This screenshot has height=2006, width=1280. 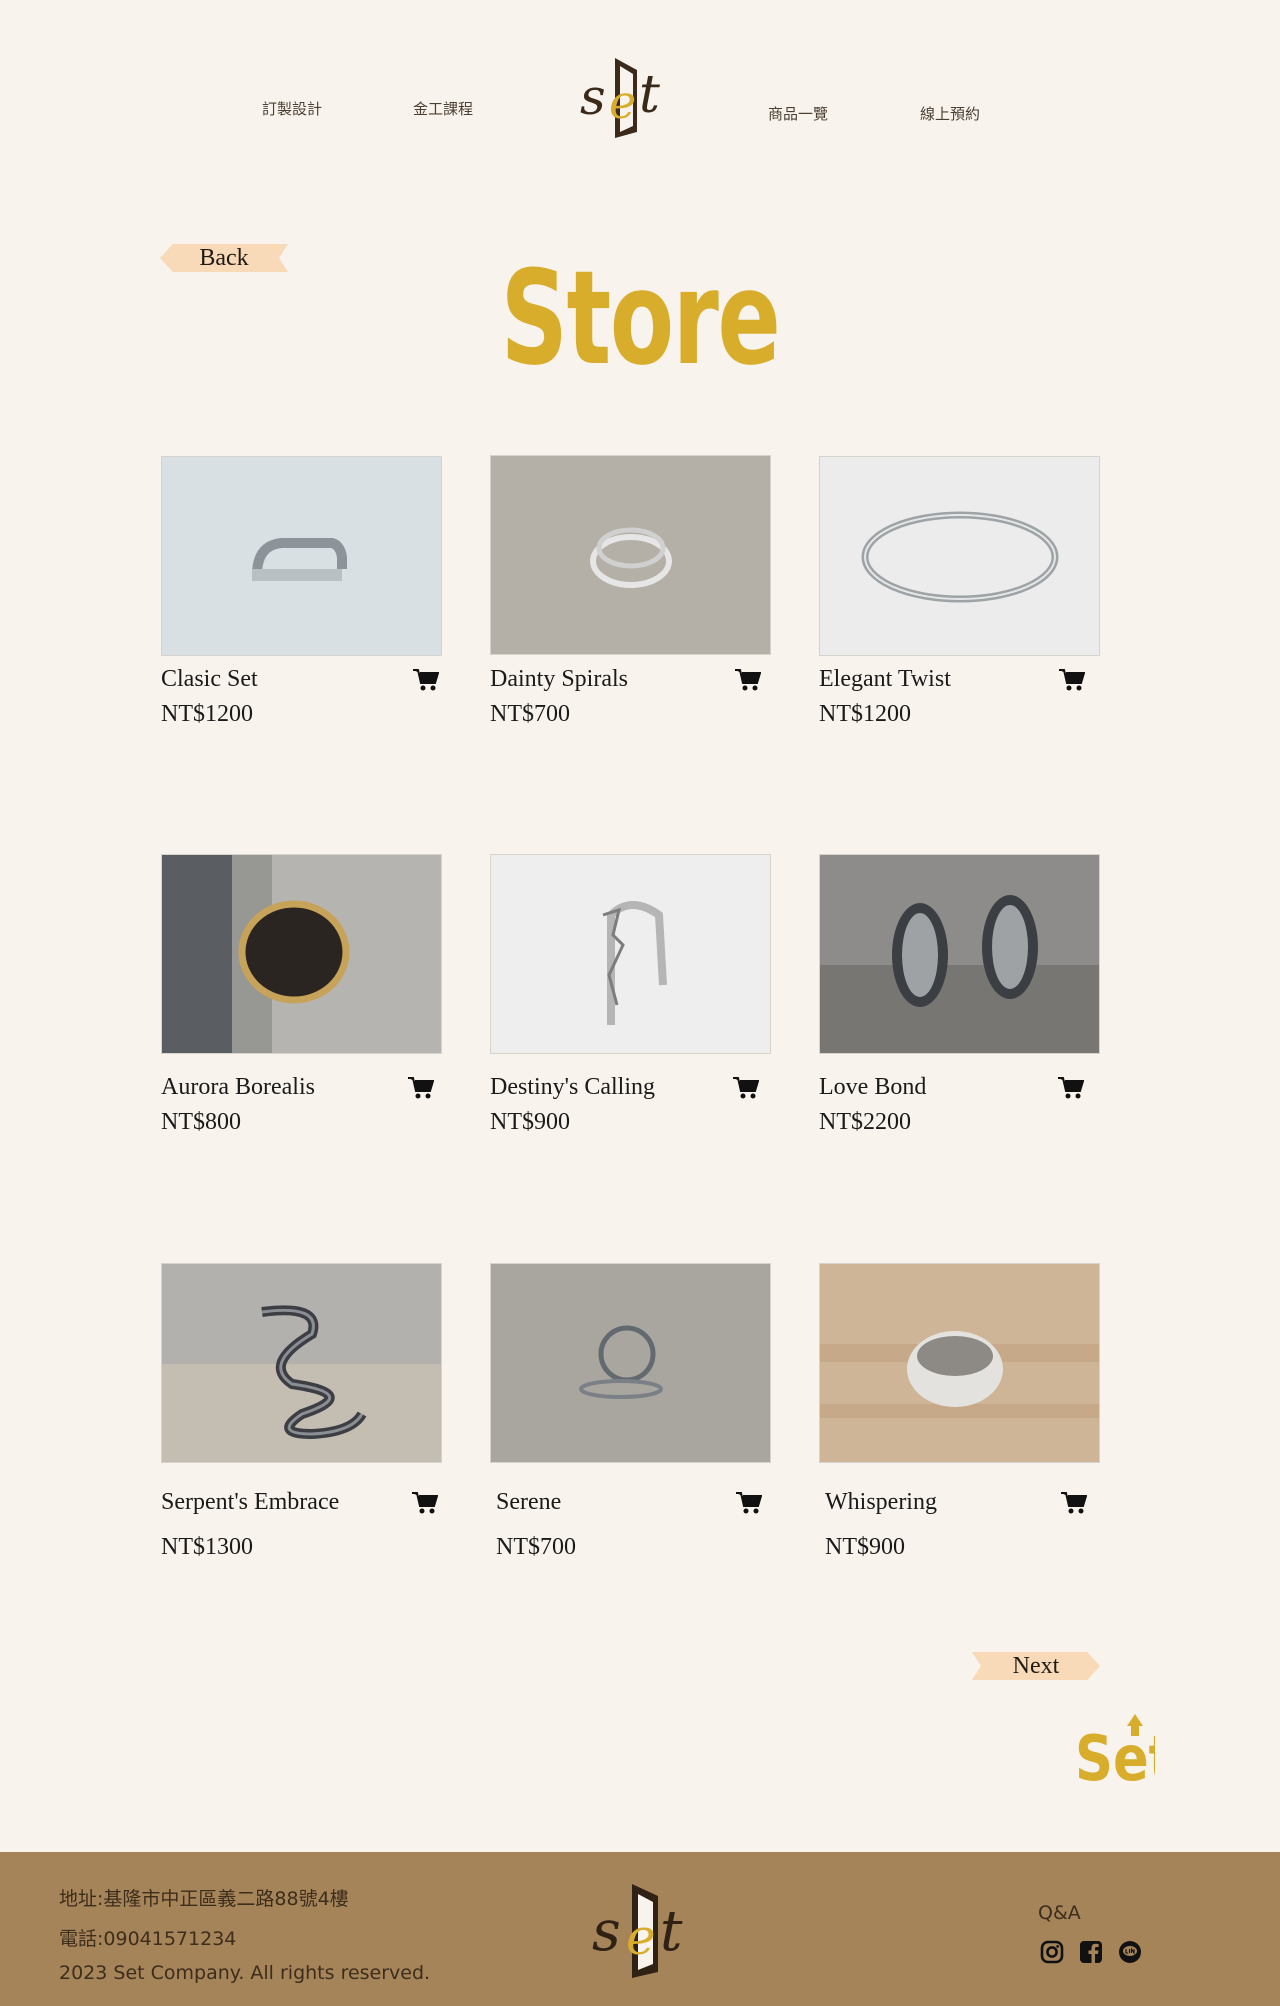 I want to click on footer-phone: 電話:09041571234, so click(x=148, y=1939).